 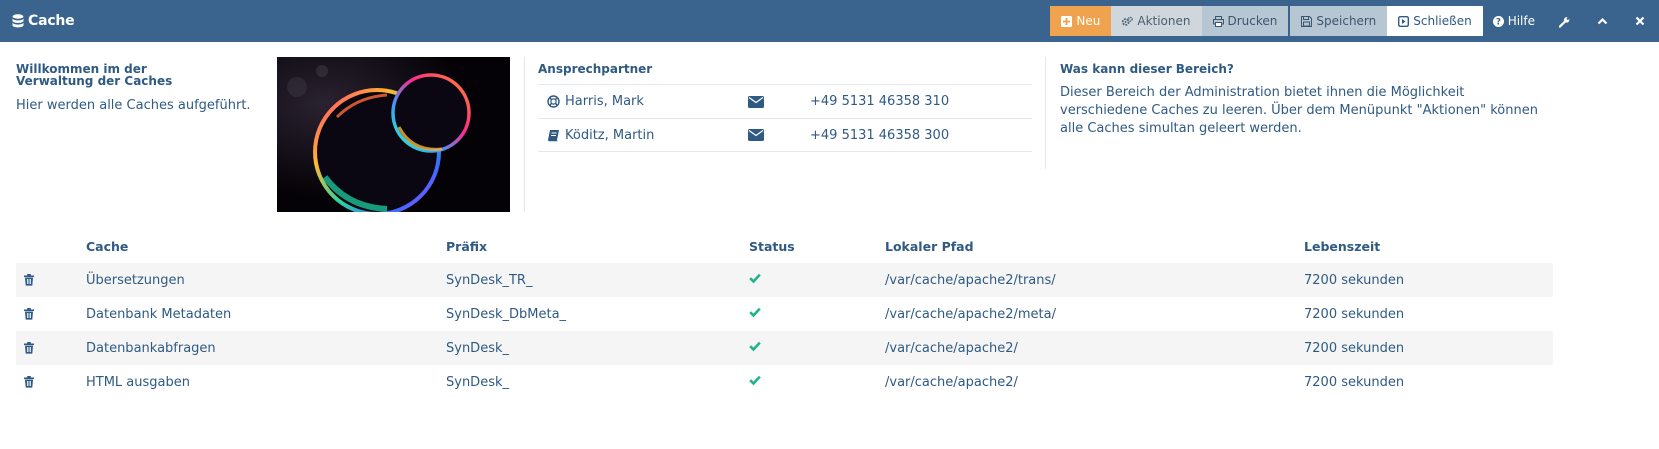 I want to click on help-button-label: Hilfe, so click(x=1521, y=21).